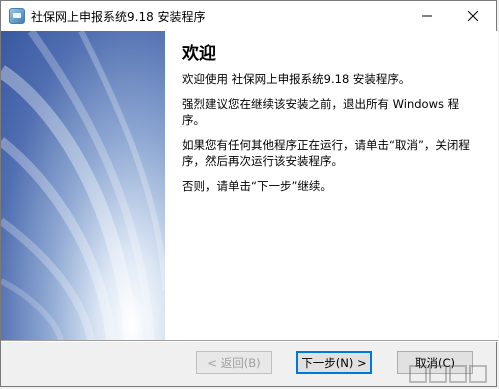 The height and width of the screenshot is (389, 499). I want to click on watermark-logo, so click(449, 373).